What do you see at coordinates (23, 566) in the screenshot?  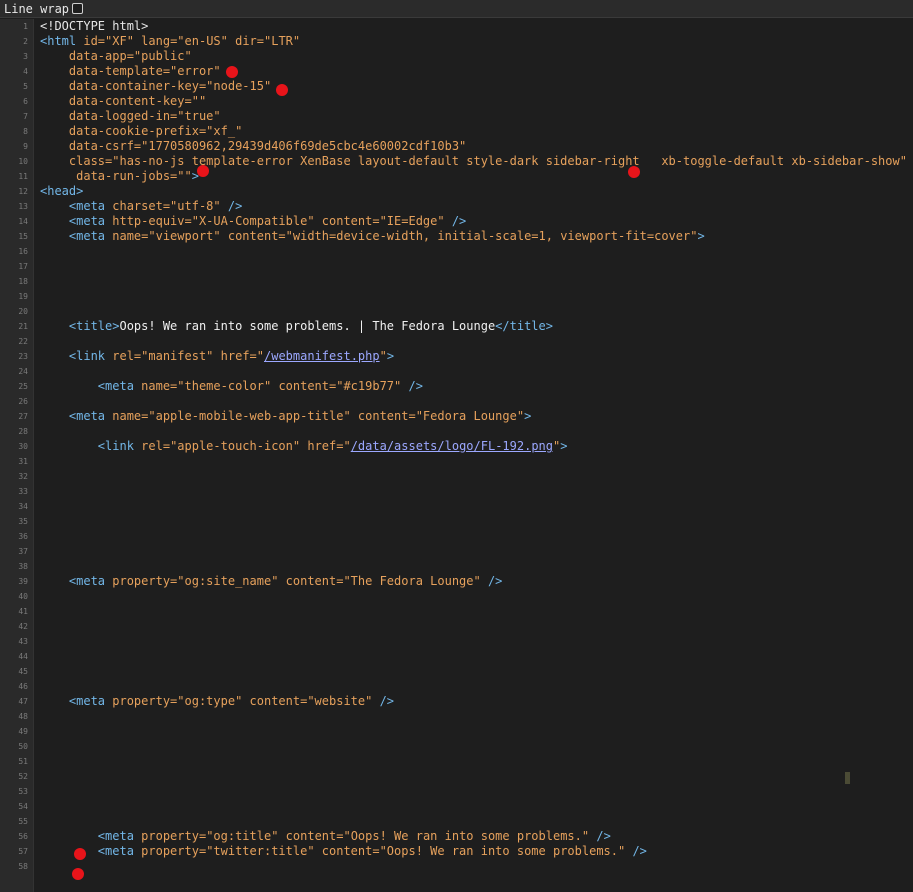 I see `line-number: 38` at bounding box center [23, 566].